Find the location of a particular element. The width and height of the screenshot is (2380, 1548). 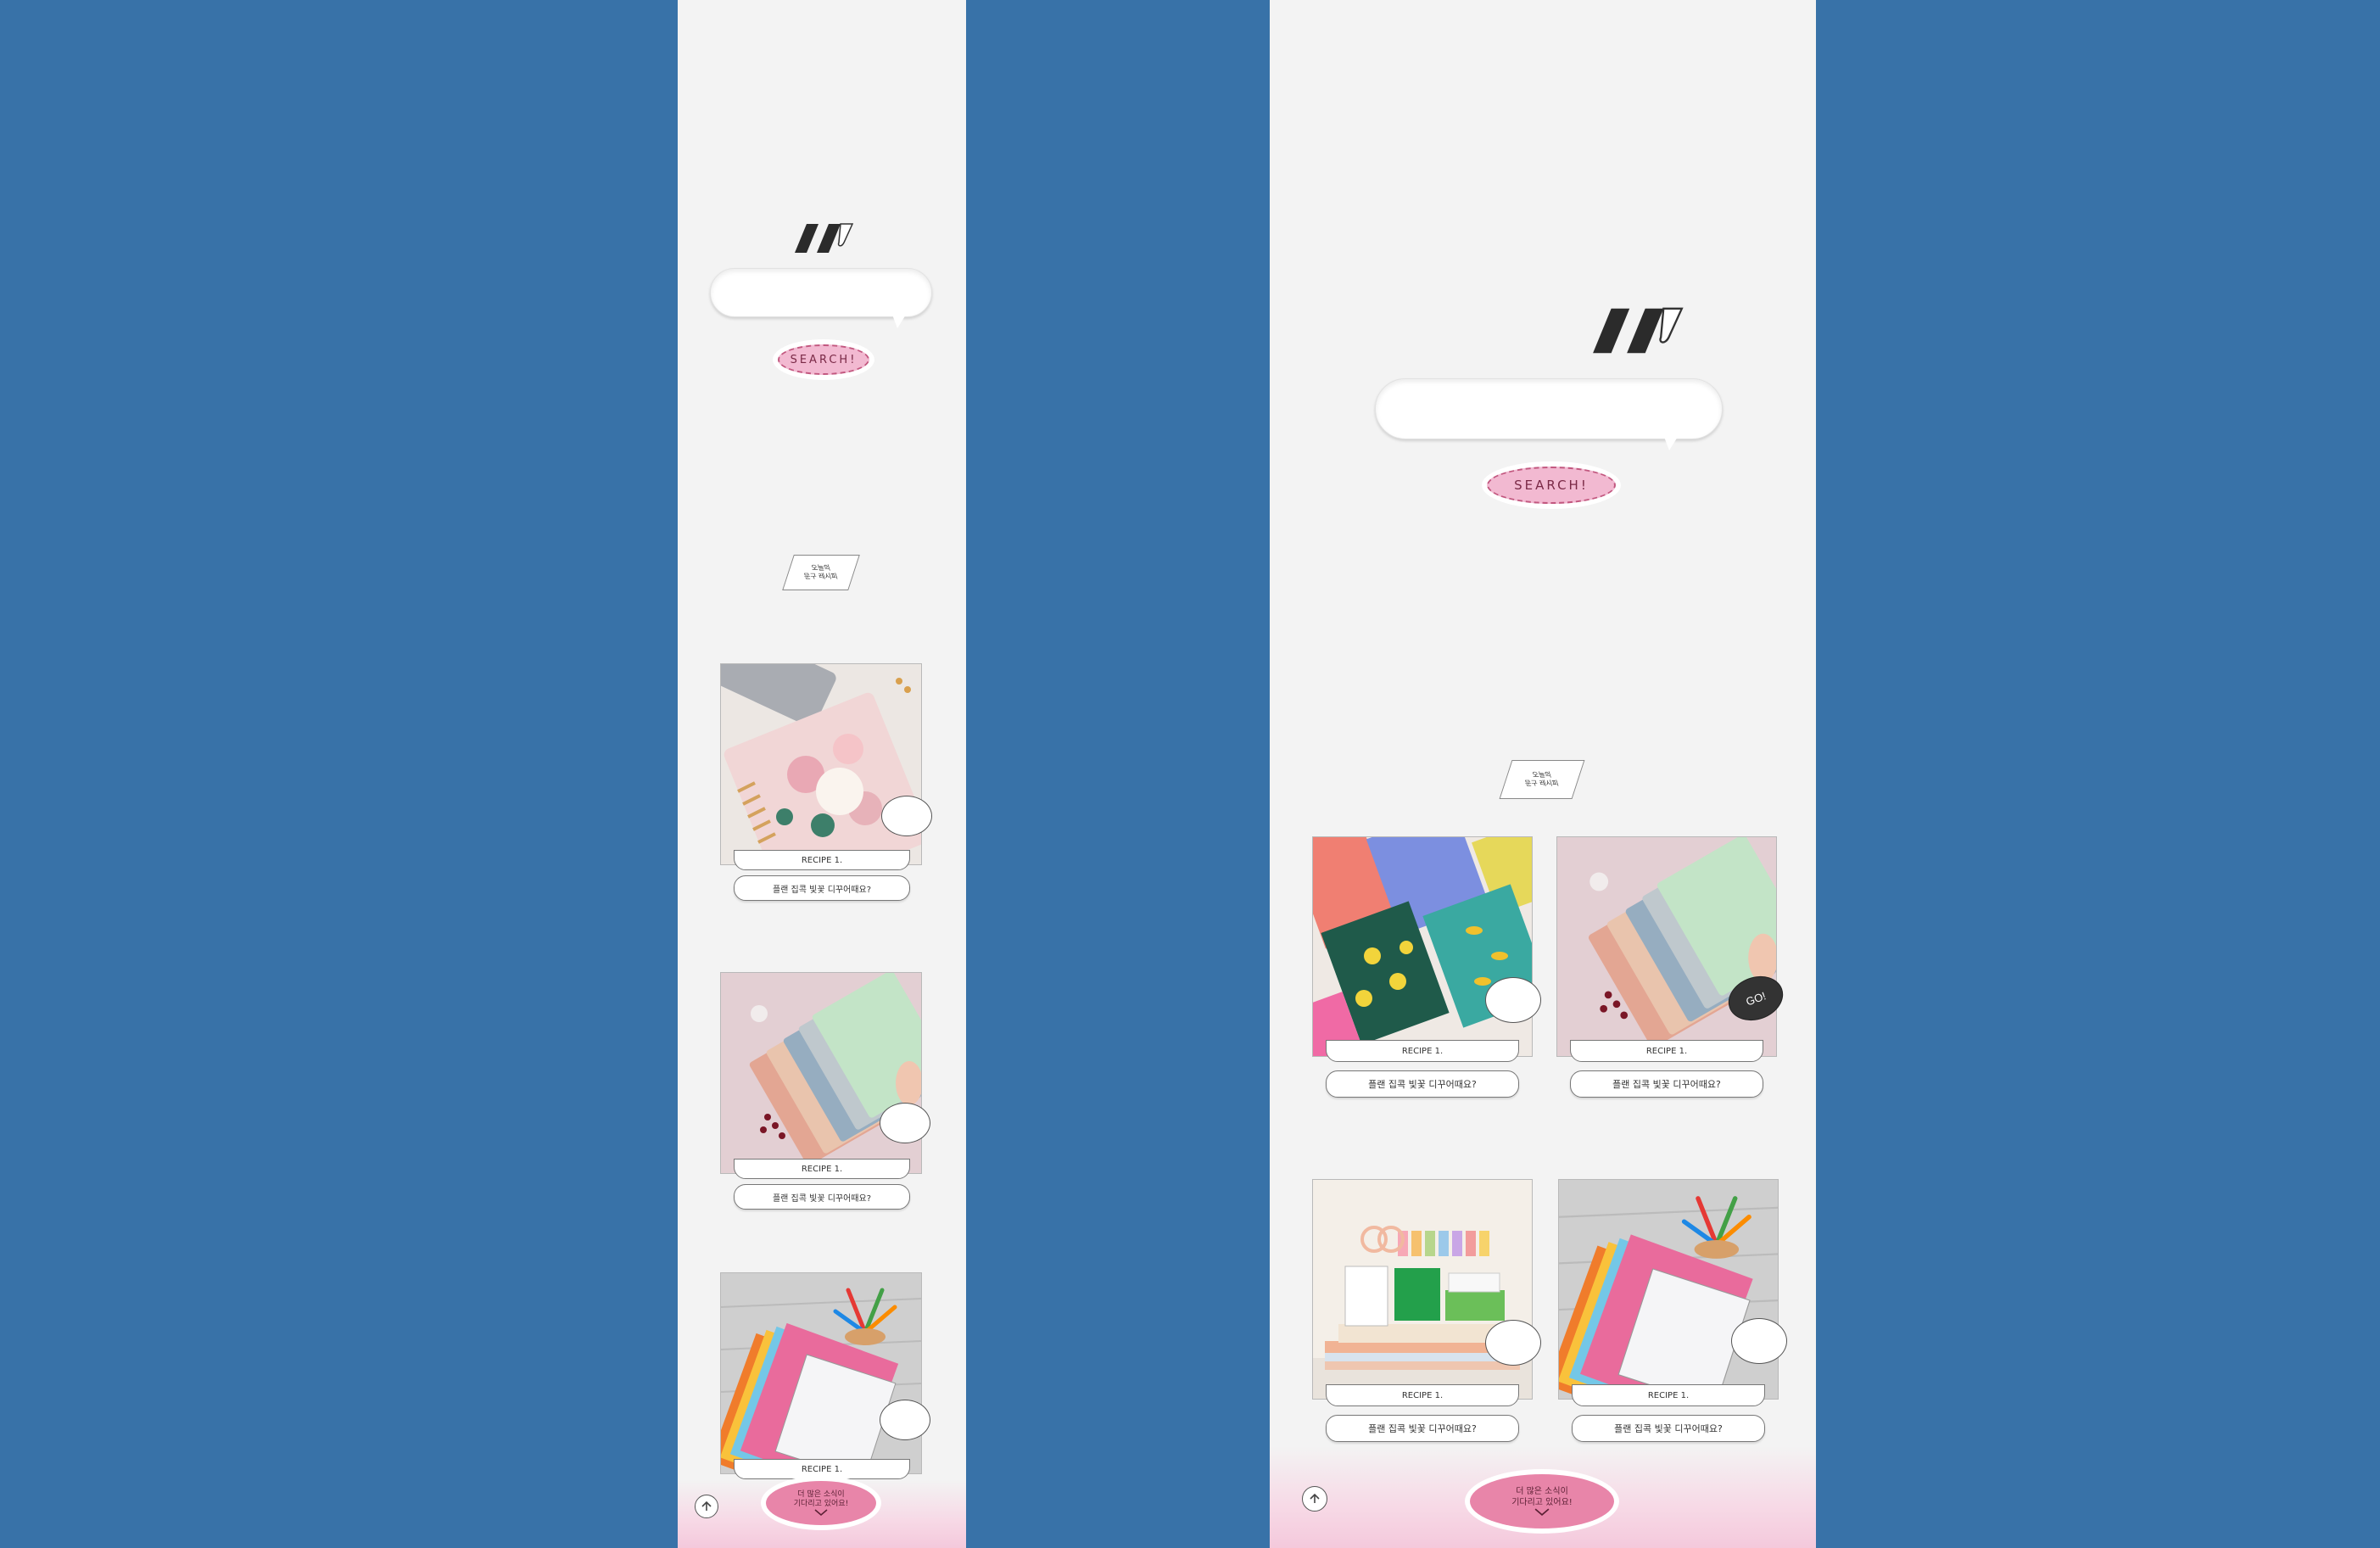

recipe-card: GO! RECIPE 1. 플랜 집콕 빛꽃 디꾸어때요? is located at coordinates (1673, 970).